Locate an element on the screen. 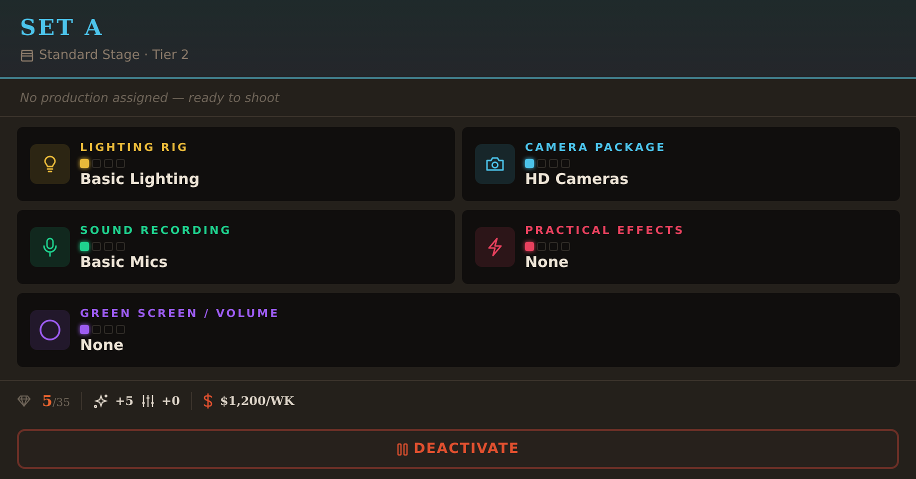 The height and width of the screenshot is (479, 916). slot-label: SOUND RECORDING is located at coordinates (156, 230).